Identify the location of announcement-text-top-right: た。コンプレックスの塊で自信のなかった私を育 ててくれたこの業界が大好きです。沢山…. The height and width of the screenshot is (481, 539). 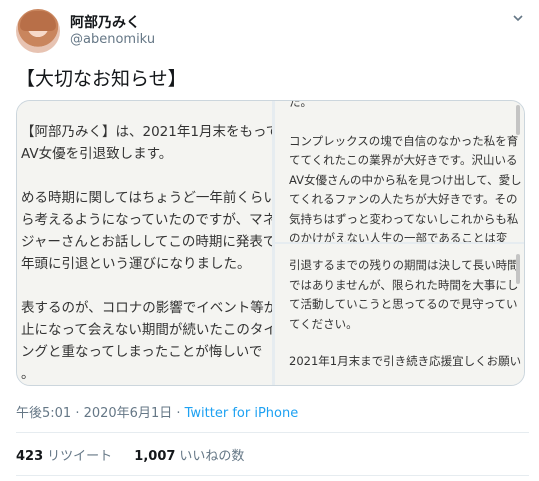
(405, 172).